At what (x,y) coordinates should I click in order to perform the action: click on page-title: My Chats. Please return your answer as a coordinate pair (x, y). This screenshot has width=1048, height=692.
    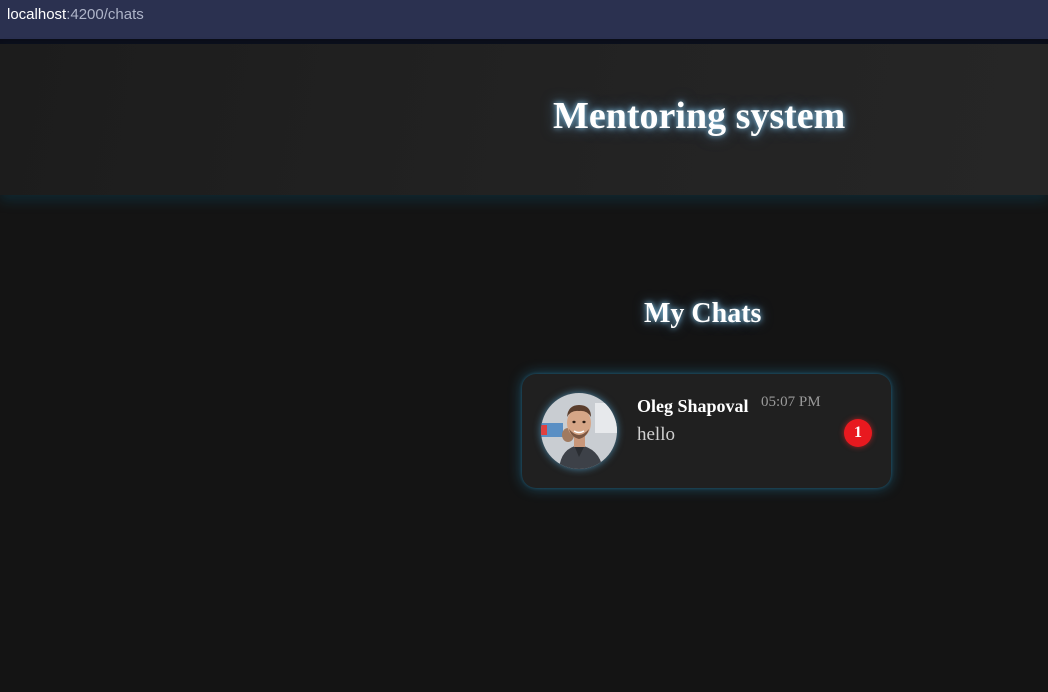
    Looking at the image, I should click on (703, 313).